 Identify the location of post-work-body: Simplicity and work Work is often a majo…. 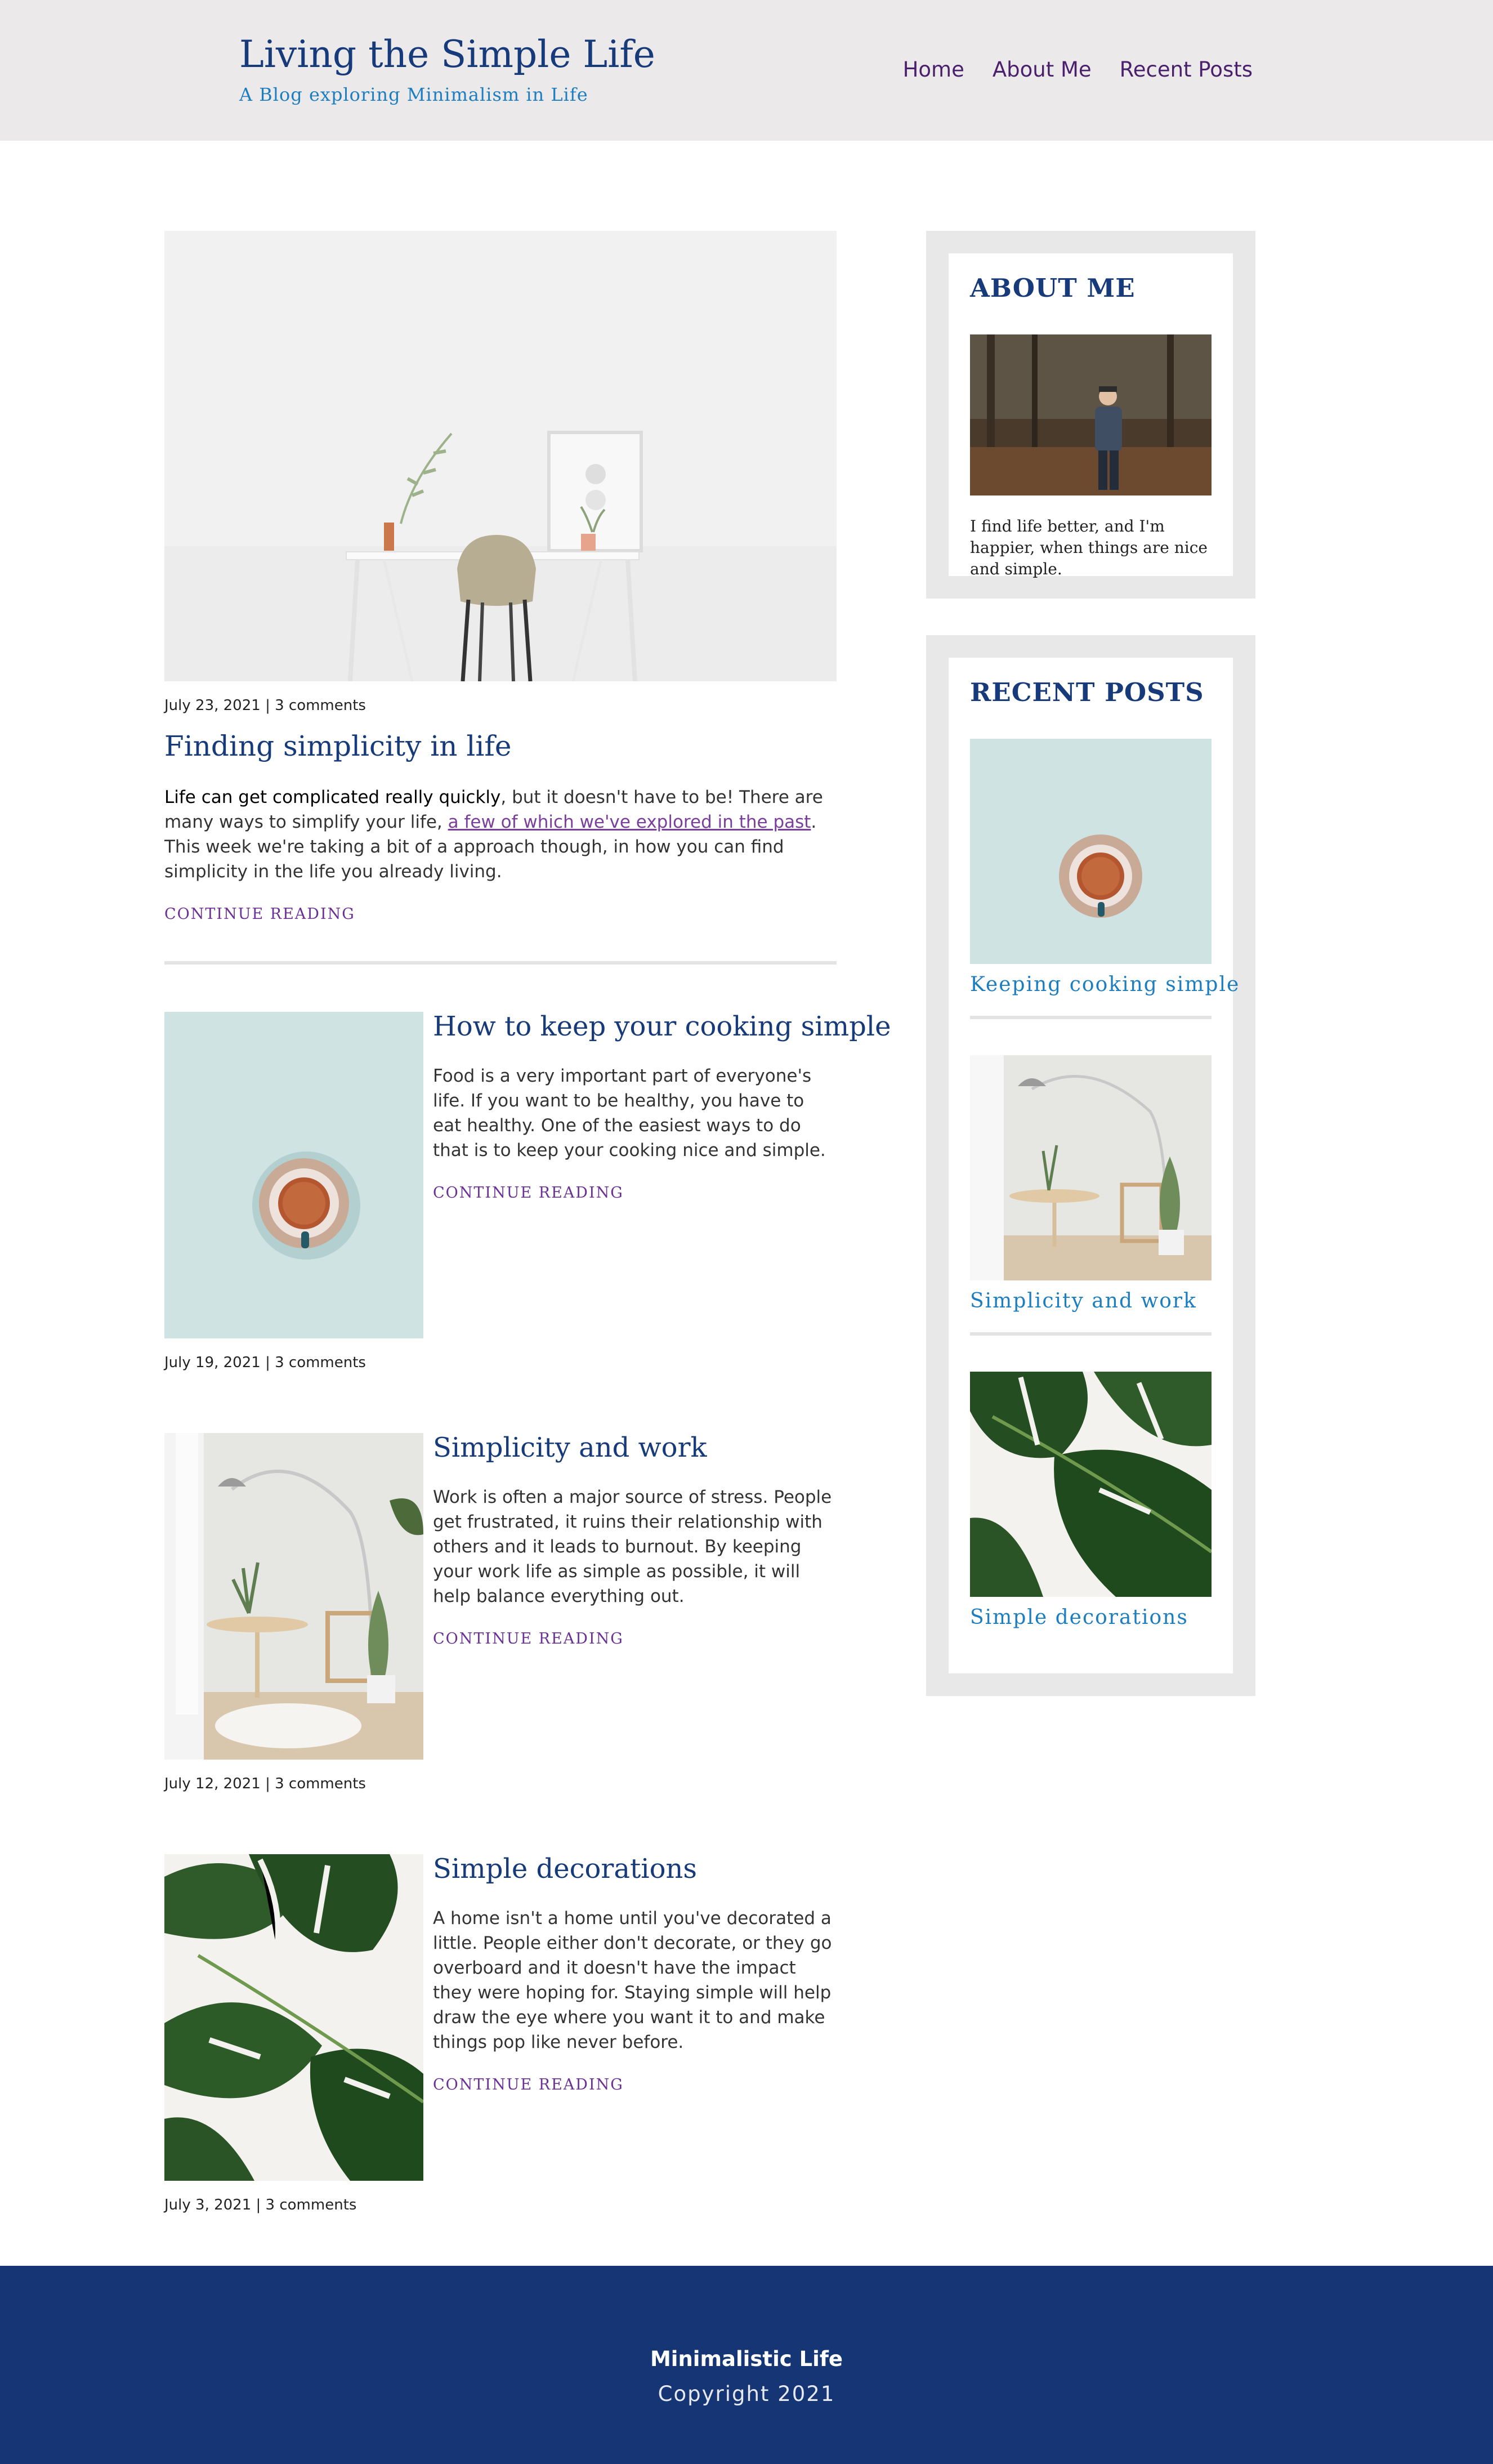
(635, 1540).